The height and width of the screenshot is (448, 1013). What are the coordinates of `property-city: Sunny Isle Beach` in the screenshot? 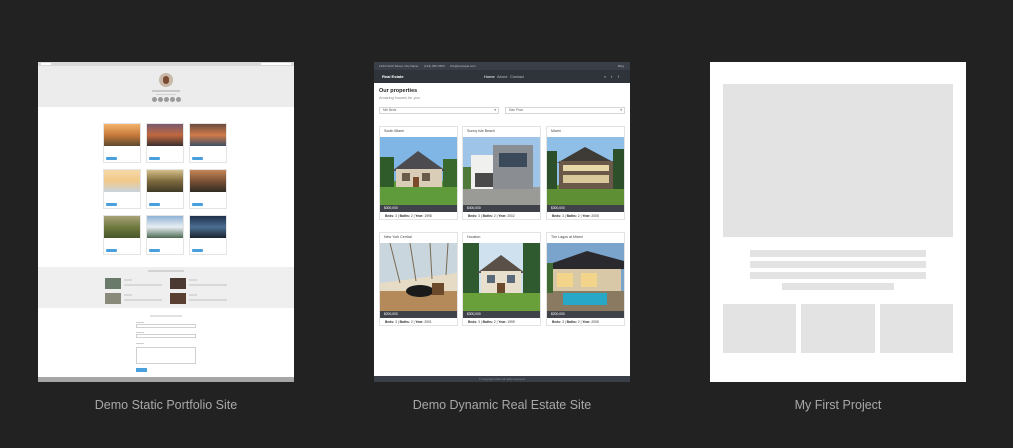 It's located at (481, 131).